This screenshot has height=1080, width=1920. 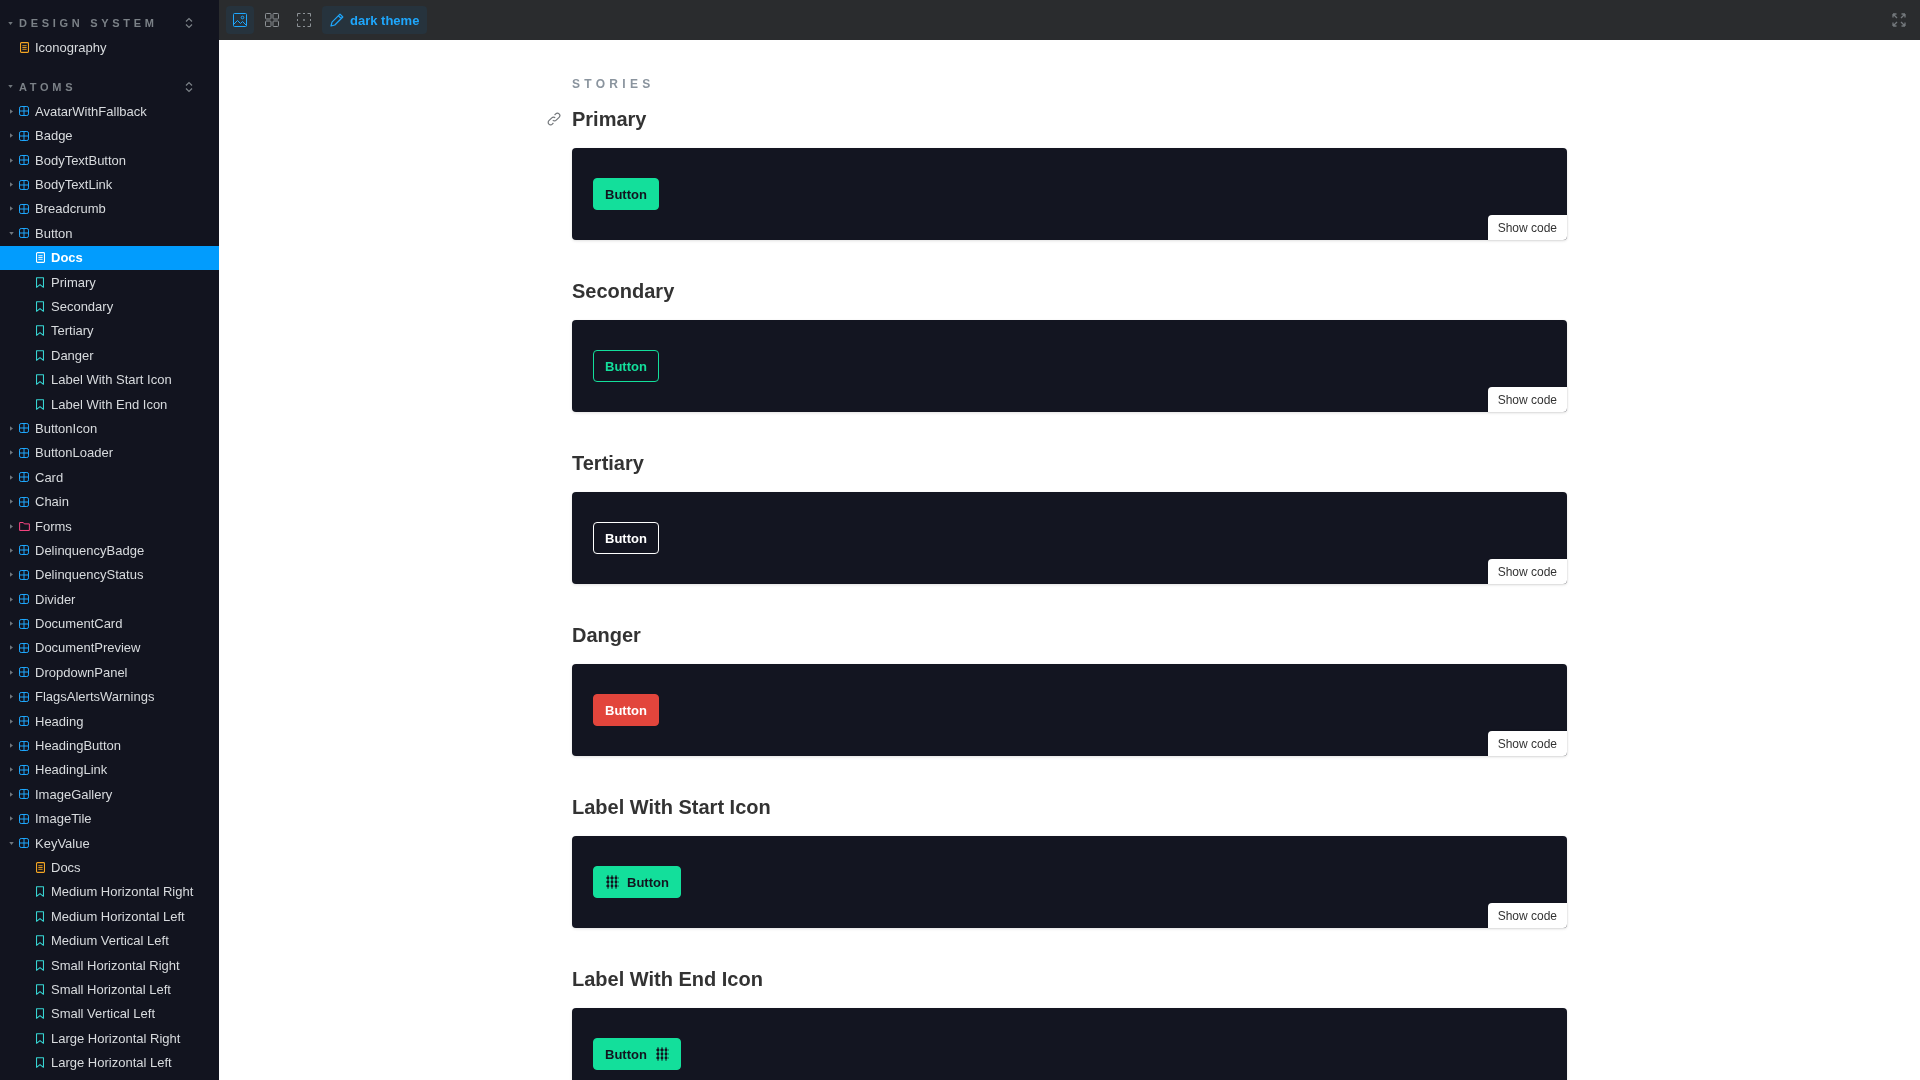 I want to click on link-icon, so click(x=554, y=119).